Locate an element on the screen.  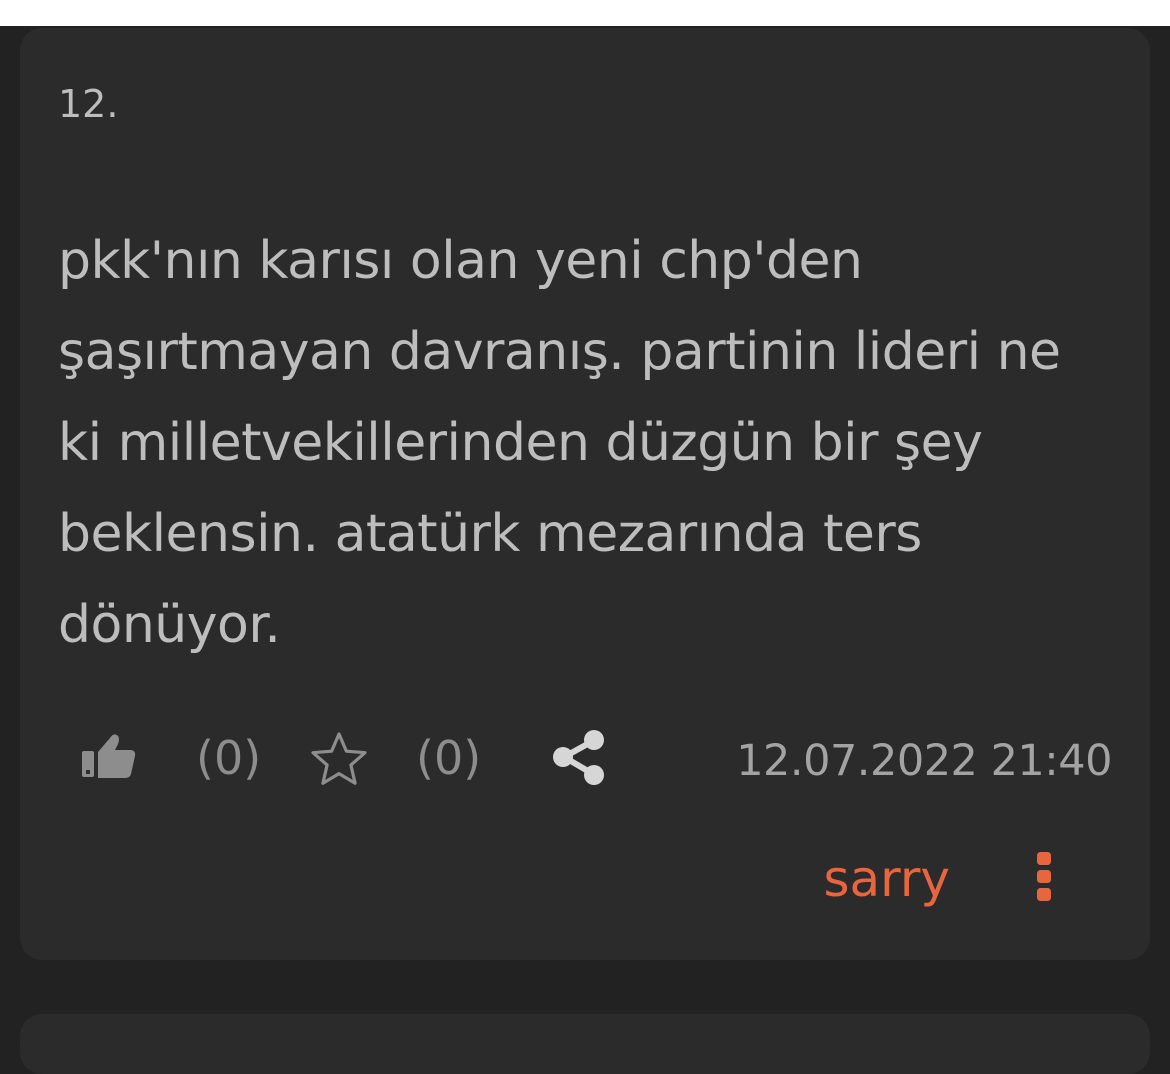
like-button is located at coordinates (110, 758).